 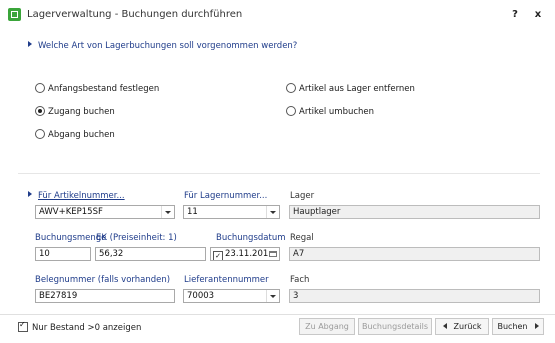 What do you see at coordinates (58, 296) in the screenshot?
I see `receipt-number-value: BE27819` at bounding box center [58, 296].